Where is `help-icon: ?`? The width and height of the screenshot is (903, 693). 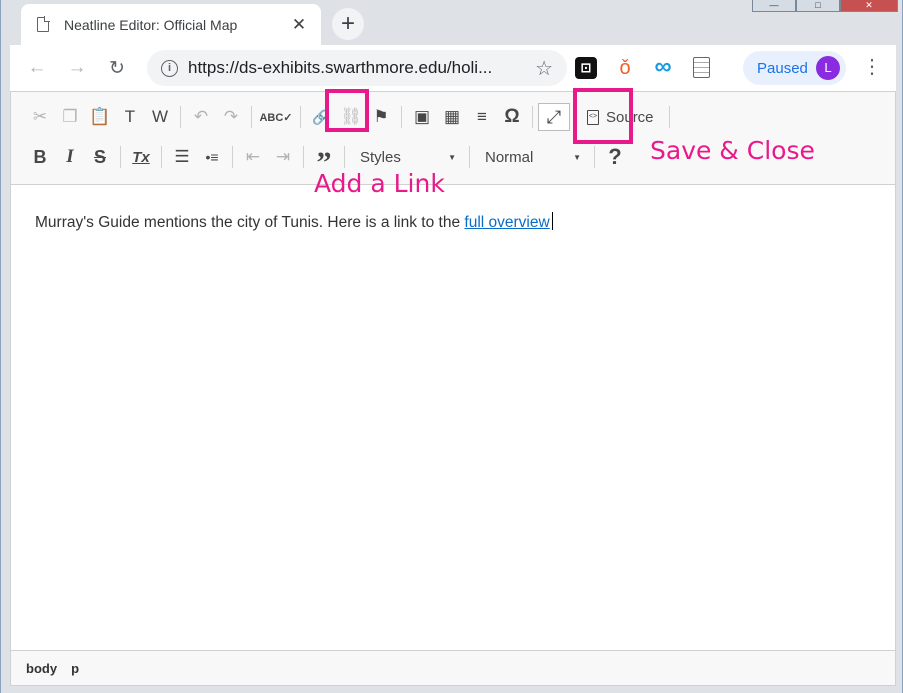 help-icon: ? is located at coordinates (615, 157).